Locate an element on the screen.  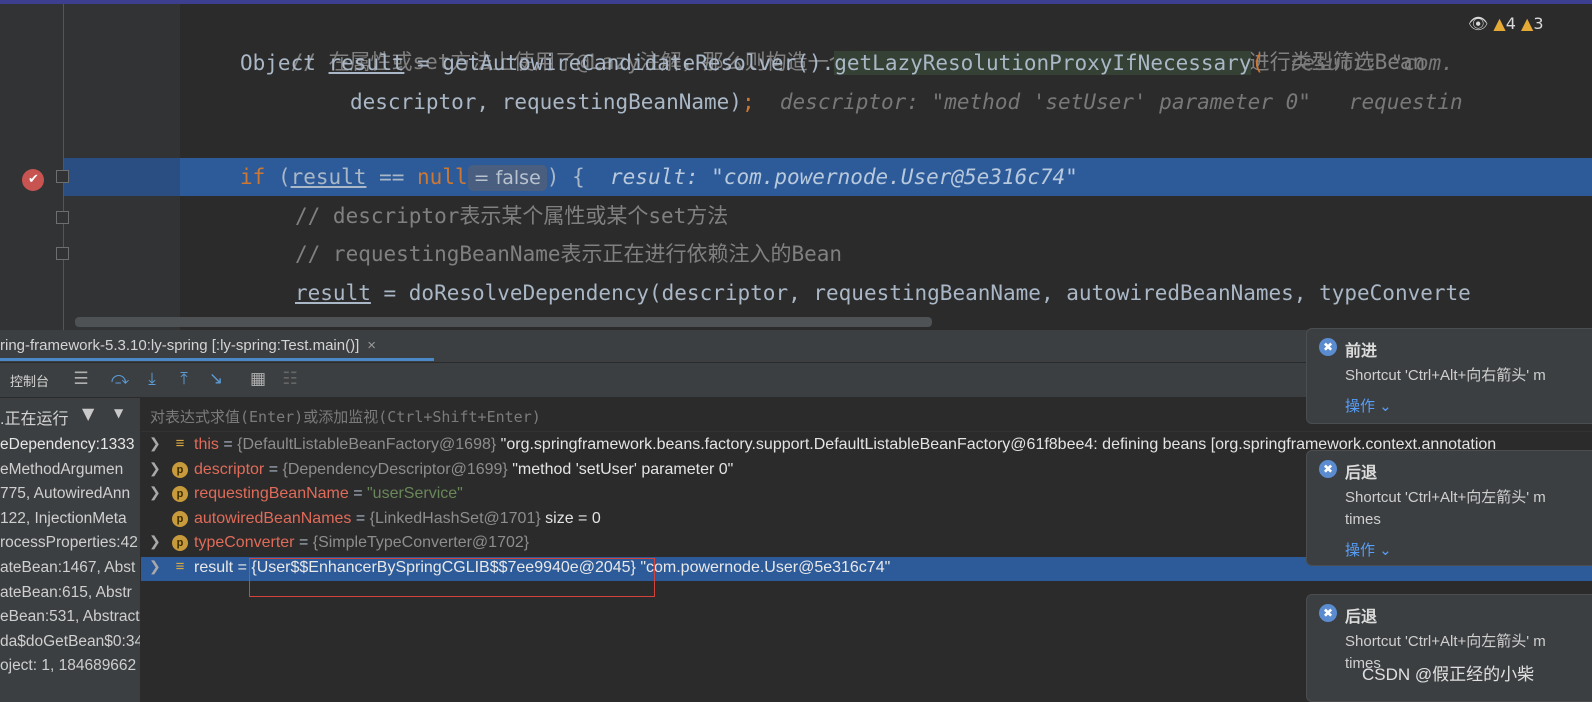
notification-body: Shortcut 'Ctrl+Alt+向左箭头' m times is located at coordinates (1445, 508).